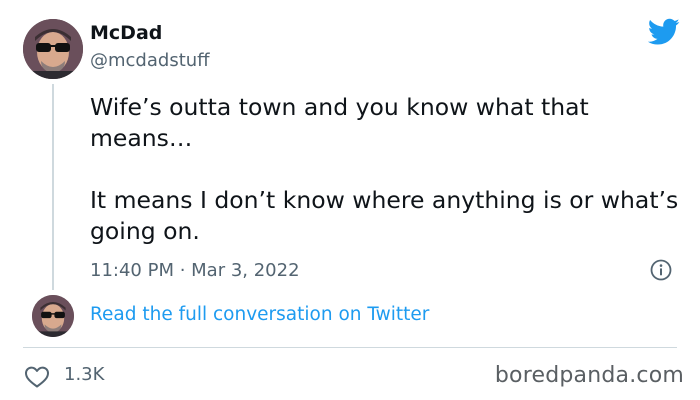 The image size is (700, 400). Describe the element at coordinates (53, 187) in the screenshot. I see `thread-connector-line` at that location.